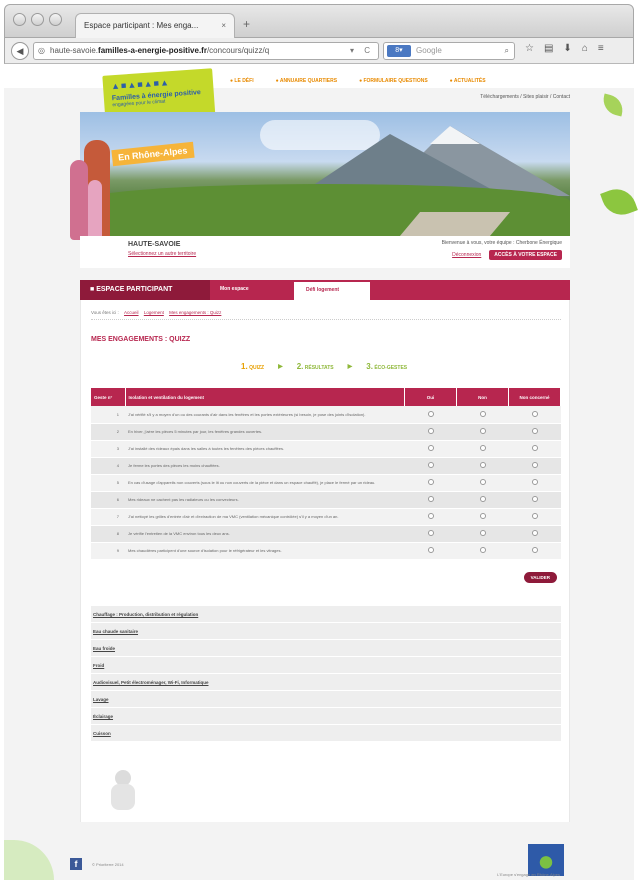  I want to click on menu-icon: ≡, so click(601, 48).